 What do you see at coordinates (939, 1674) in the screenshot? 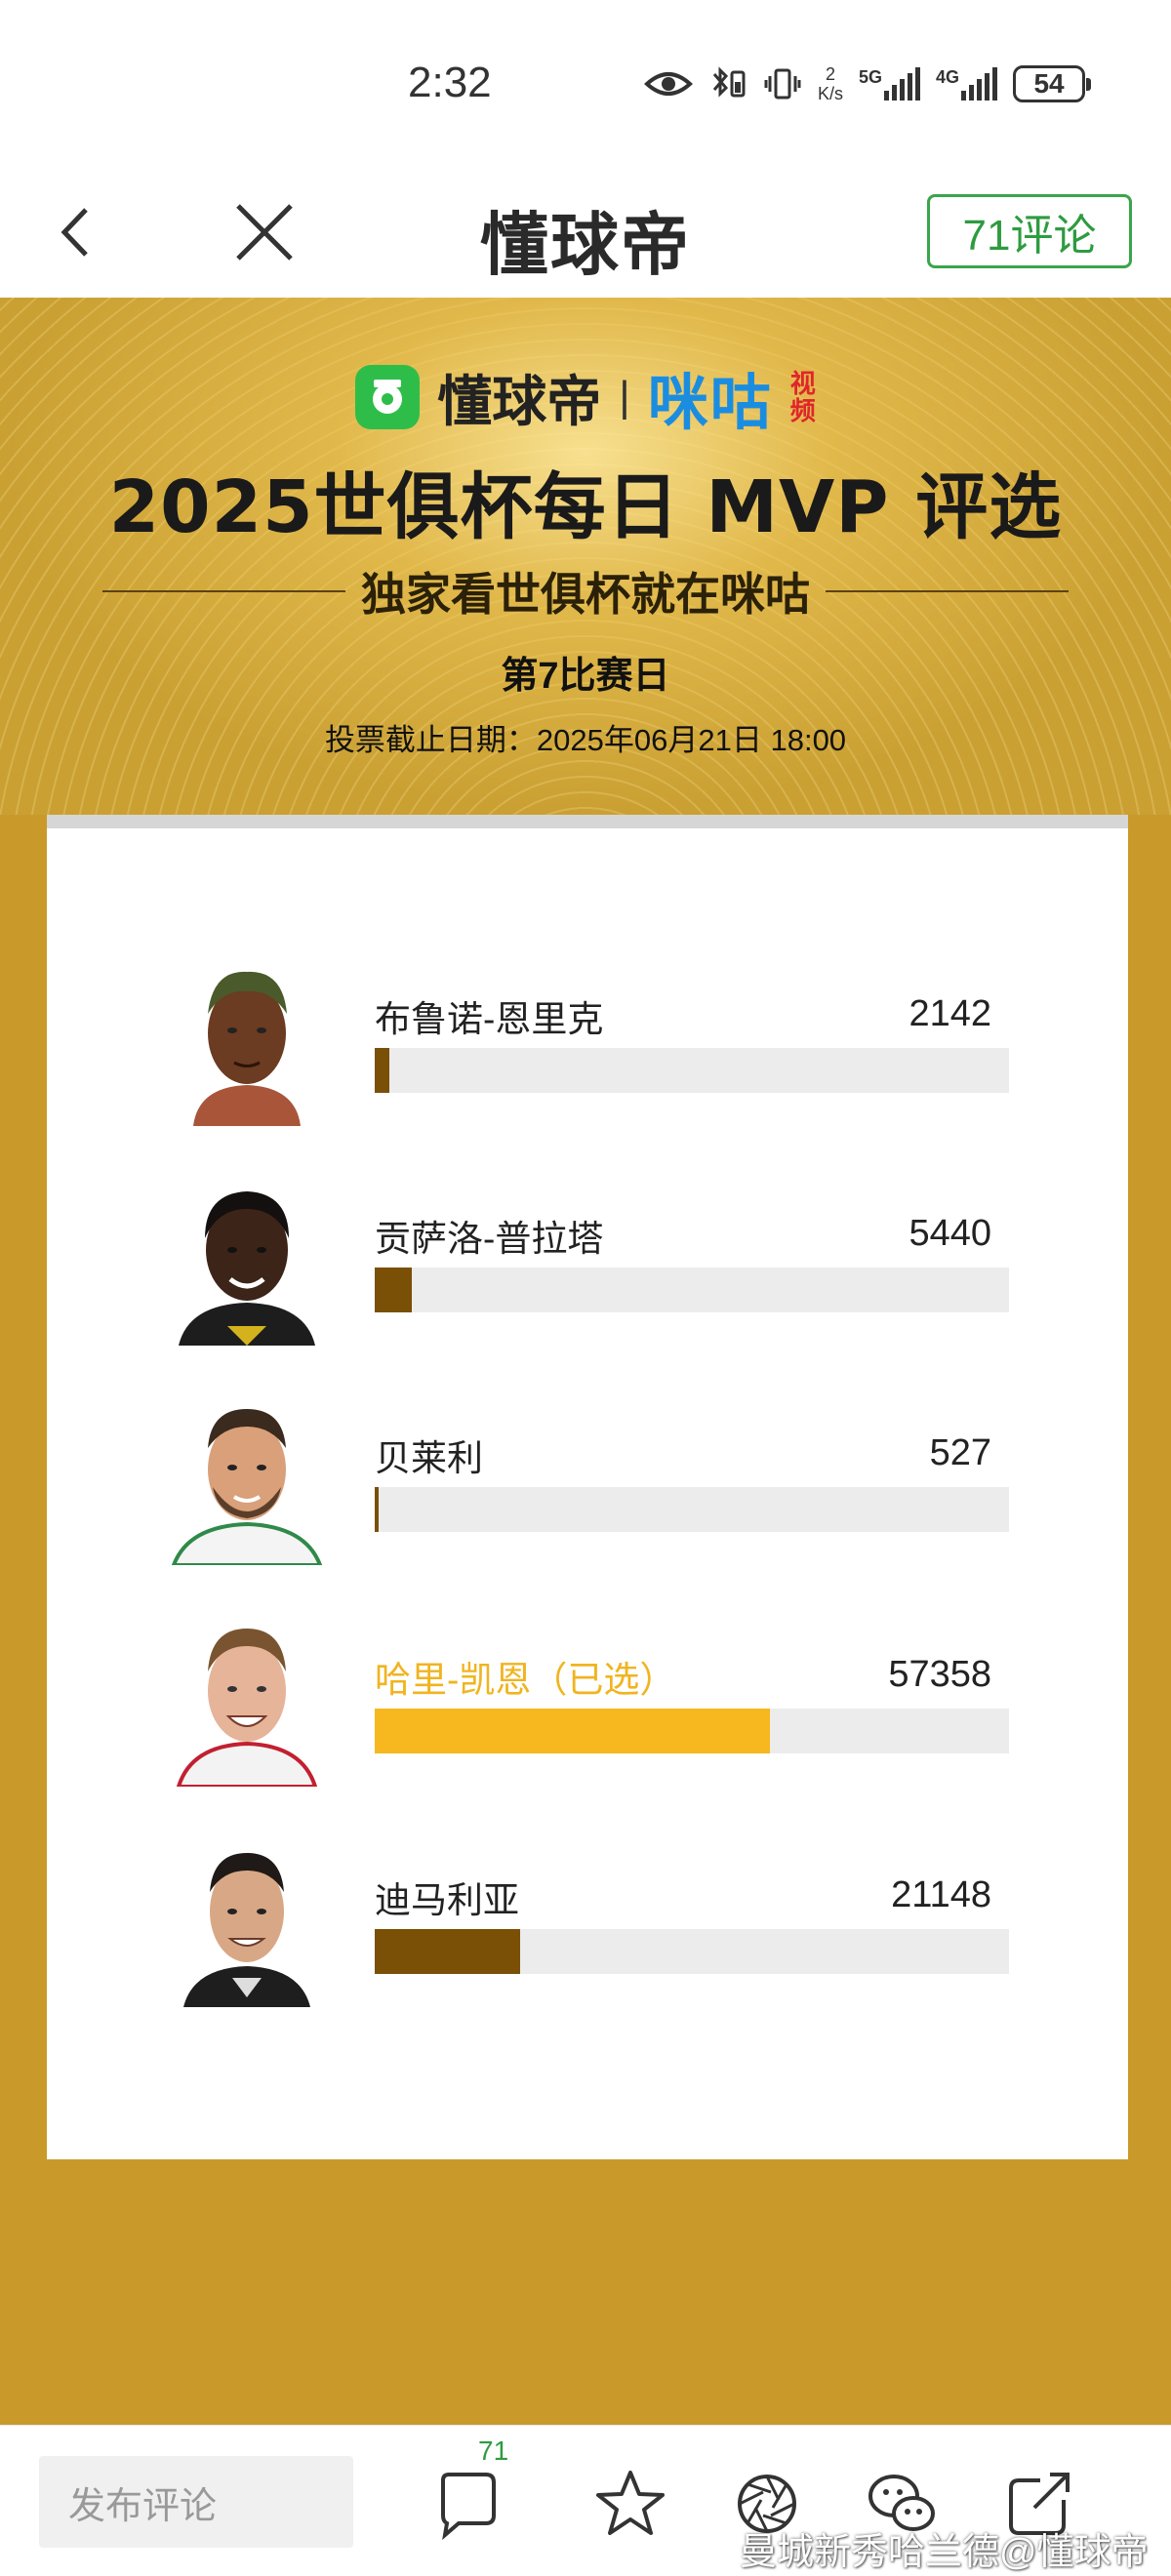
I see `player-votes: 57358` at bounding box center [939, 1674].